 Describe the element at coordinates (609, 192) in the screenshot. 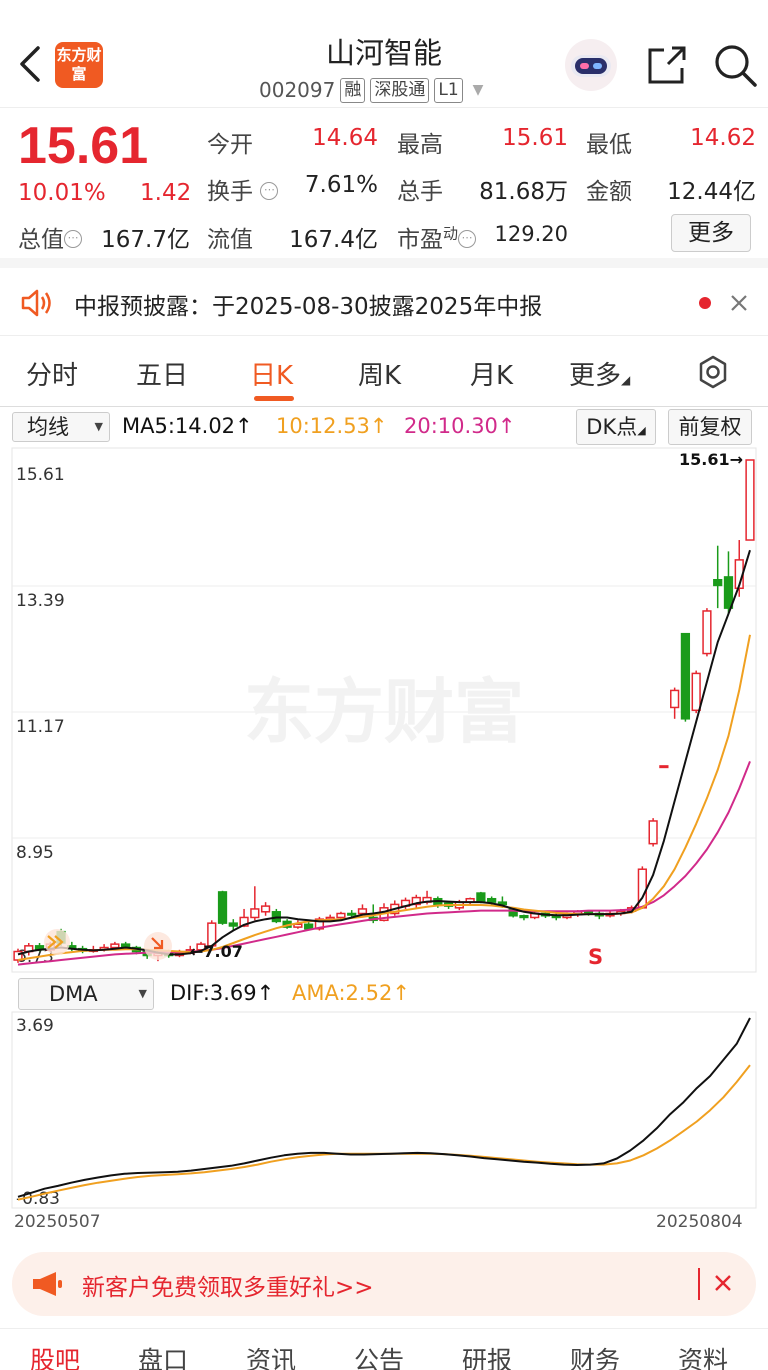

I see `amount-label: 金额` at that location.